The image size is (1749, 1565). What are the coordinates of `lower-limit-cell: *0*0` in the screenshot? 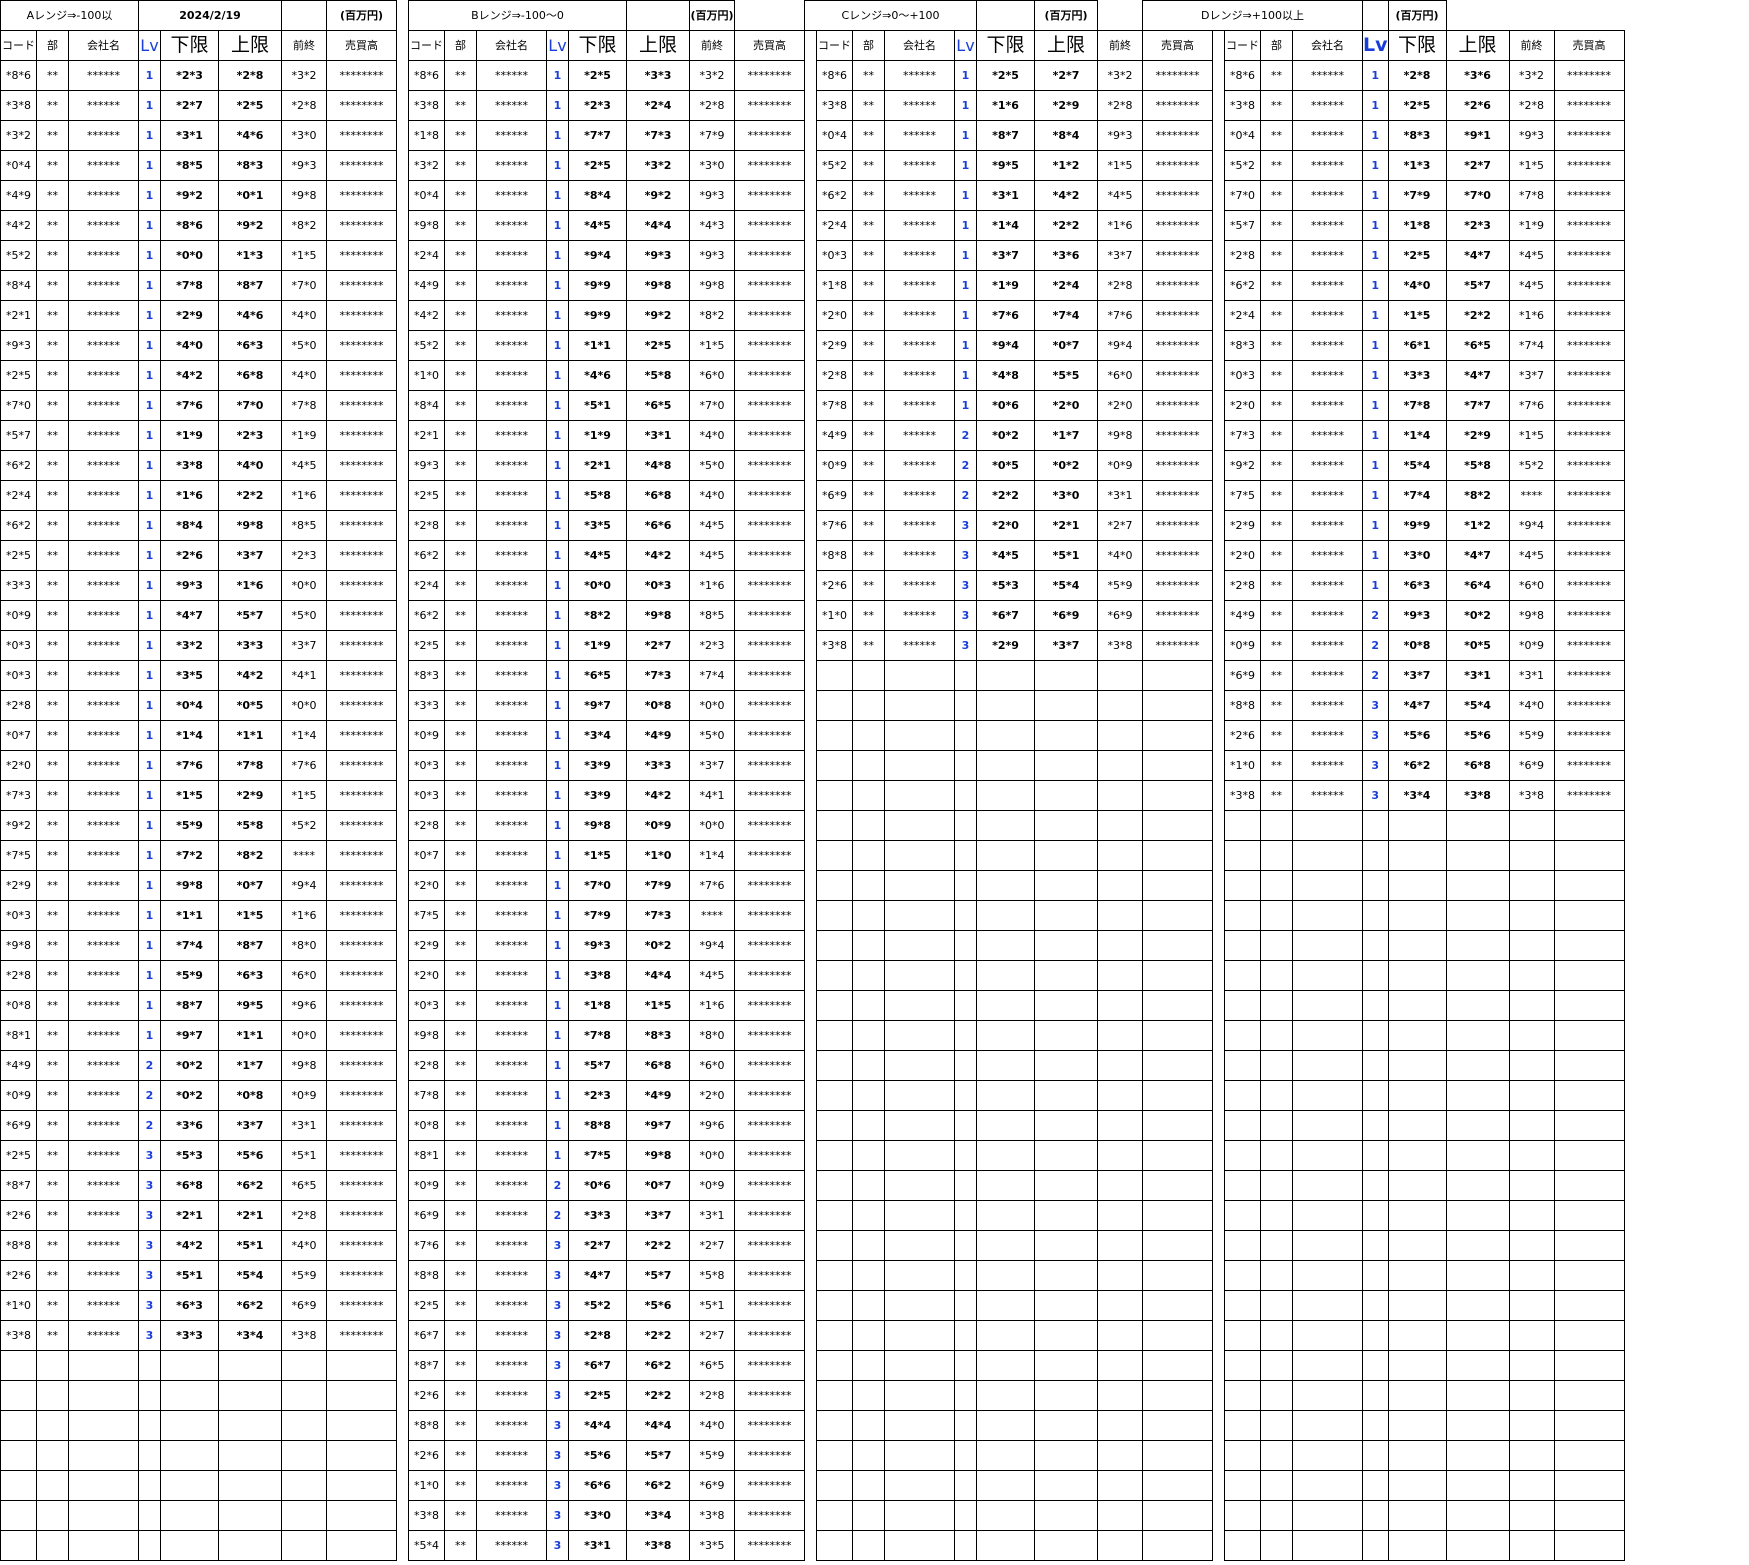 It's located at (189, 255).